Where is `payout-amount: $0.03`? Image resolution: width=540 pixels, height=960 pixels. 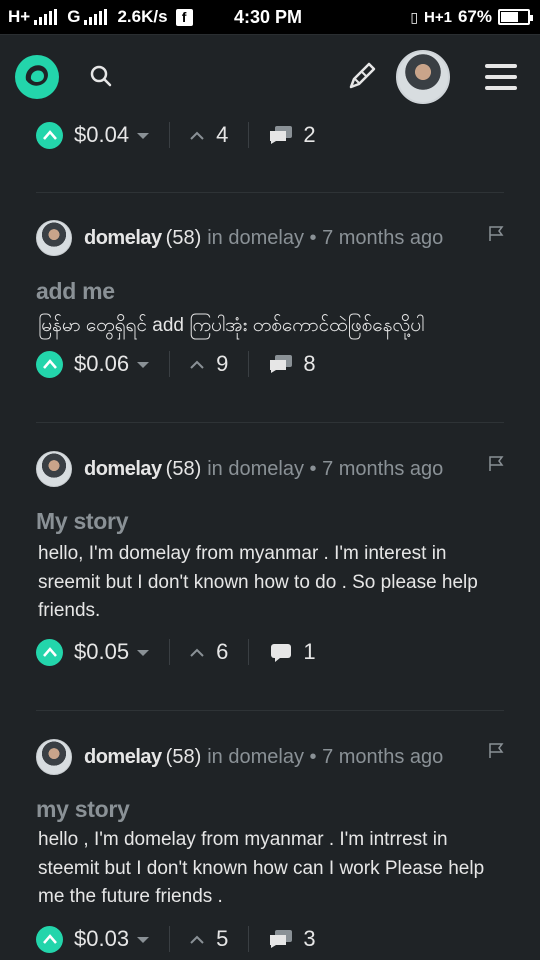
payout-amount: $0.03 is located at coordinates (101, 939).